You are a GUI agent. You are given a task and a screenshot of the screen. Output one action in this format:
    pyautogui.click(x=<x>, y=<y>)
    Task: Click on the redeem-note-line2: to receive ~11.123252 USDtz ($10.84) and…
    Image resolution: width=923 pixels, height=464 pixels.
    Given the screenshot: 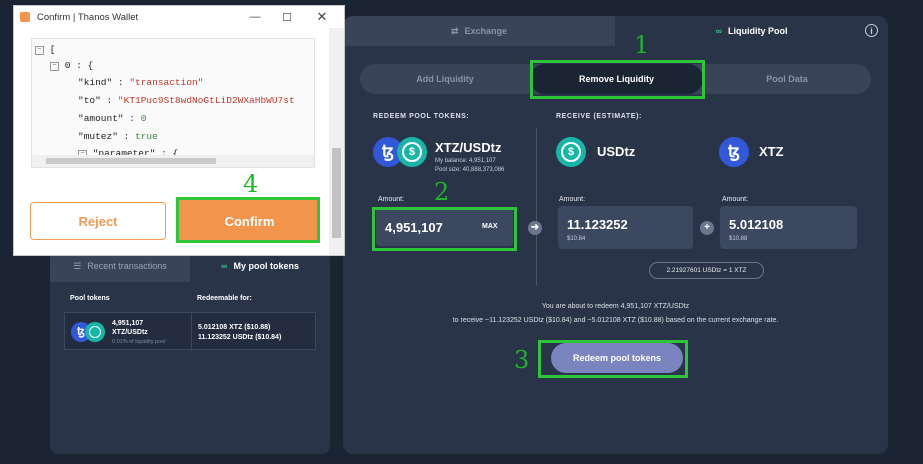 What is the action you would take?
    pyautogui.click(x=615, y=320)
    